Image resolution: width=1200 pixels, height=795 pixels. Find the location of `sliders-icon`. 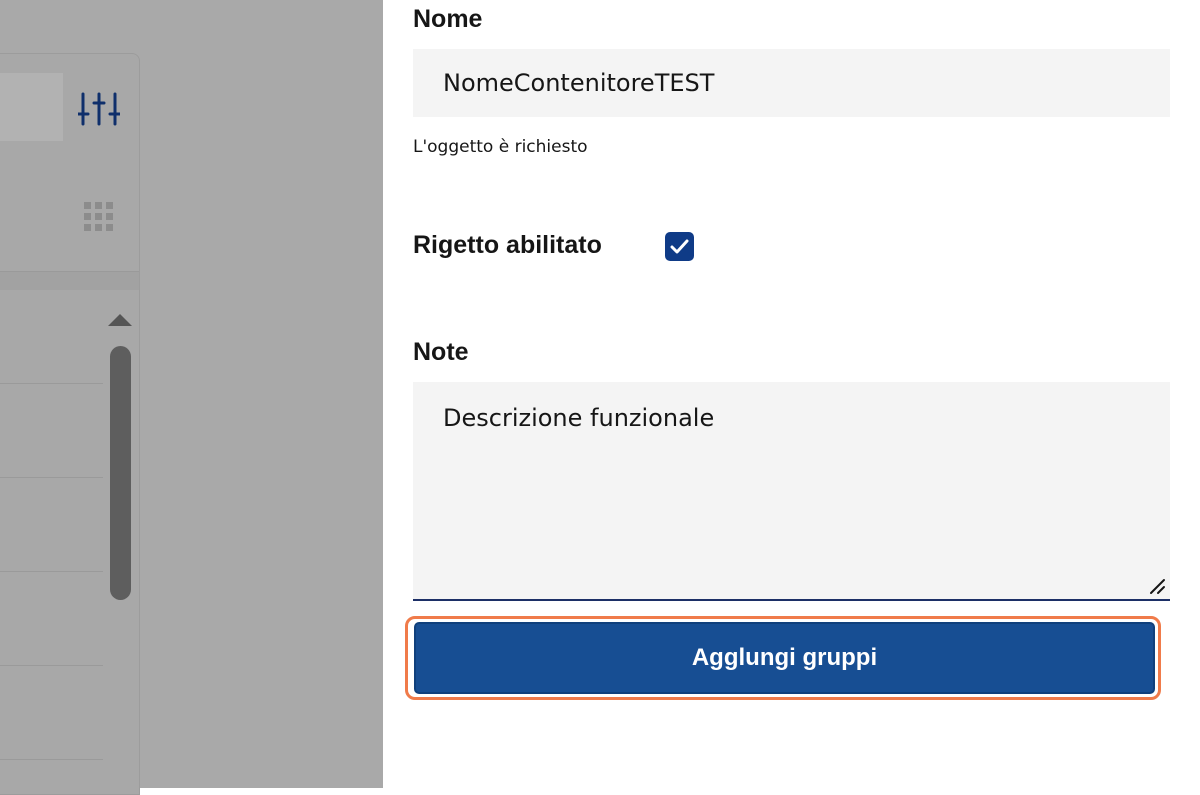

sliders-icon is located at coordinates (99, 109).